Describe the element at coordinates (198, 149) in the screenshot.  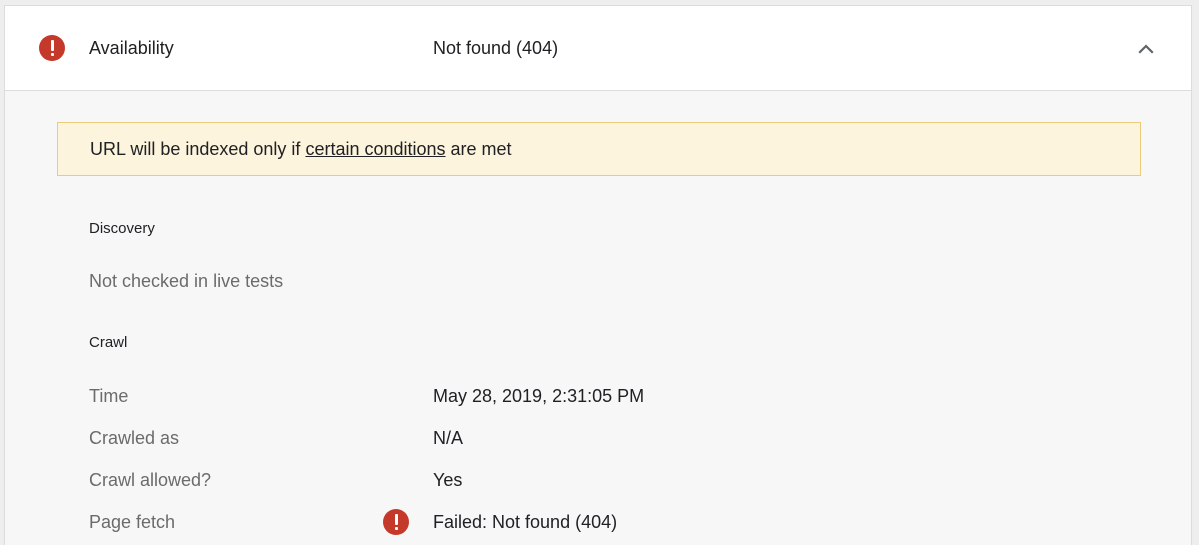
I see `banner-text-before: URL will be indexed only if` at that location.